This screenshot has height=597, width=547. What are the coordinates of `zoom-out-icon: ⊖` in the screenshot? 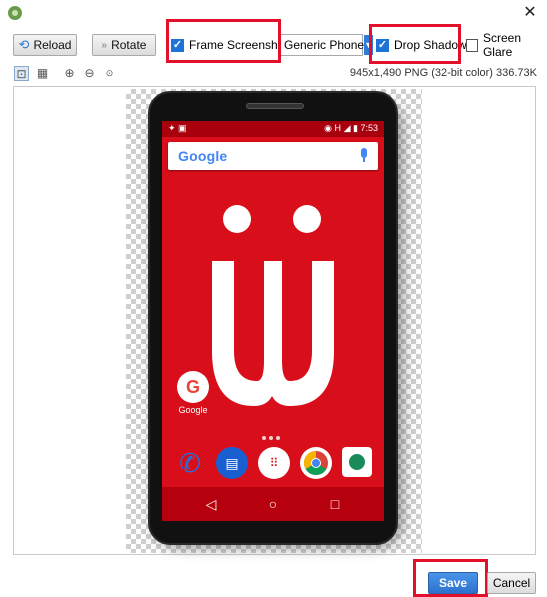 It's located at (89, 73).